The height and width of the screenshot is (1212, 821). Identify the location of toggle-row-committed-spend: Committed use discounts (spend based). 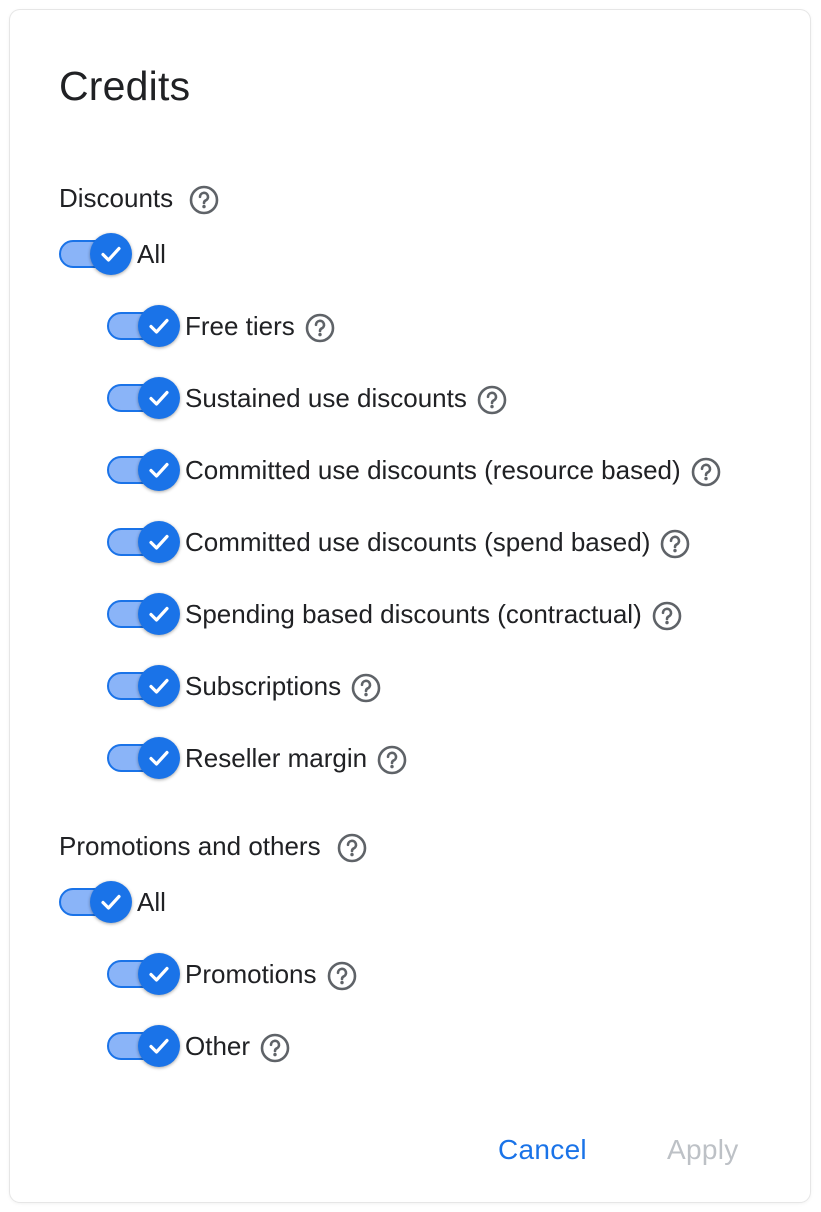
(398, 542).